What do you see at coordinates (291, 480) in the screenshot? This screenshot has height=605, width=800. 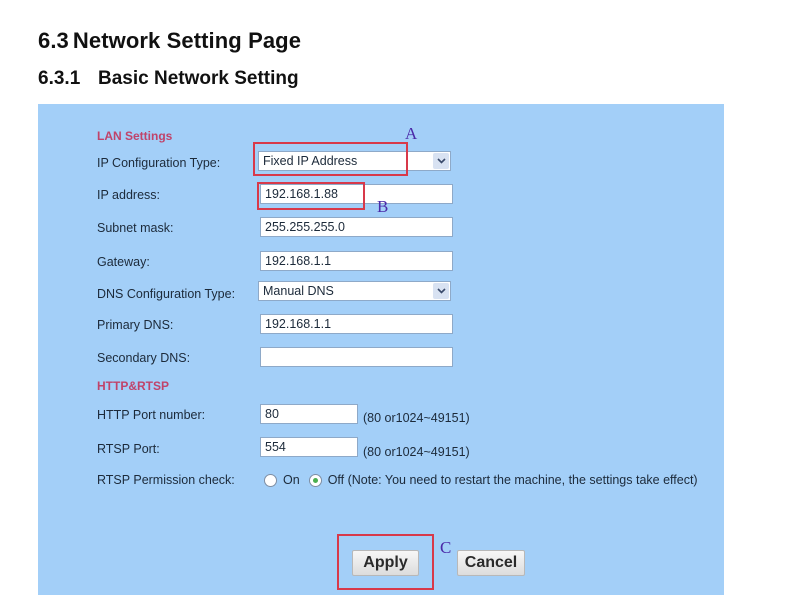 I see `rtsp-permission-on-label: On` at bounding box center [291, 480].